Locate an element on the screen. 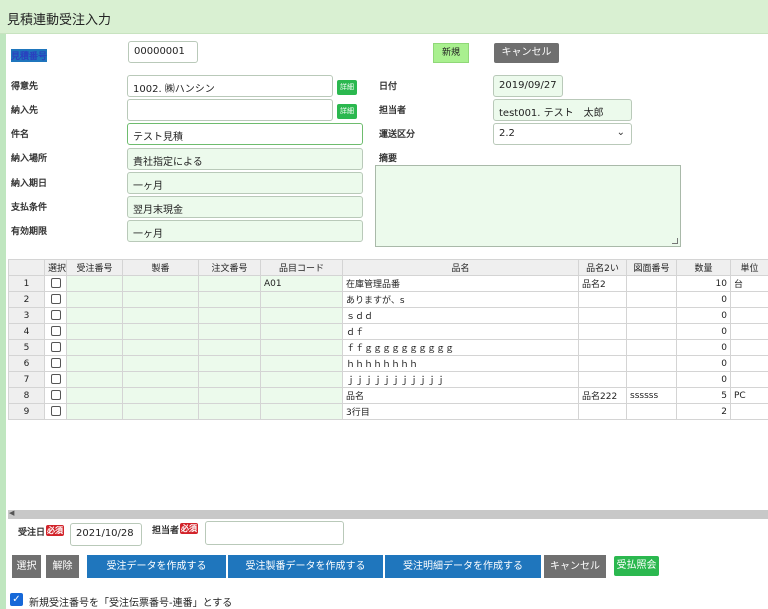 This screenshot has height=609, width=768. item-name-cell: ｊｊｊｊｊｊｊｊｊｊｊ is located at coordinates (460, 379).